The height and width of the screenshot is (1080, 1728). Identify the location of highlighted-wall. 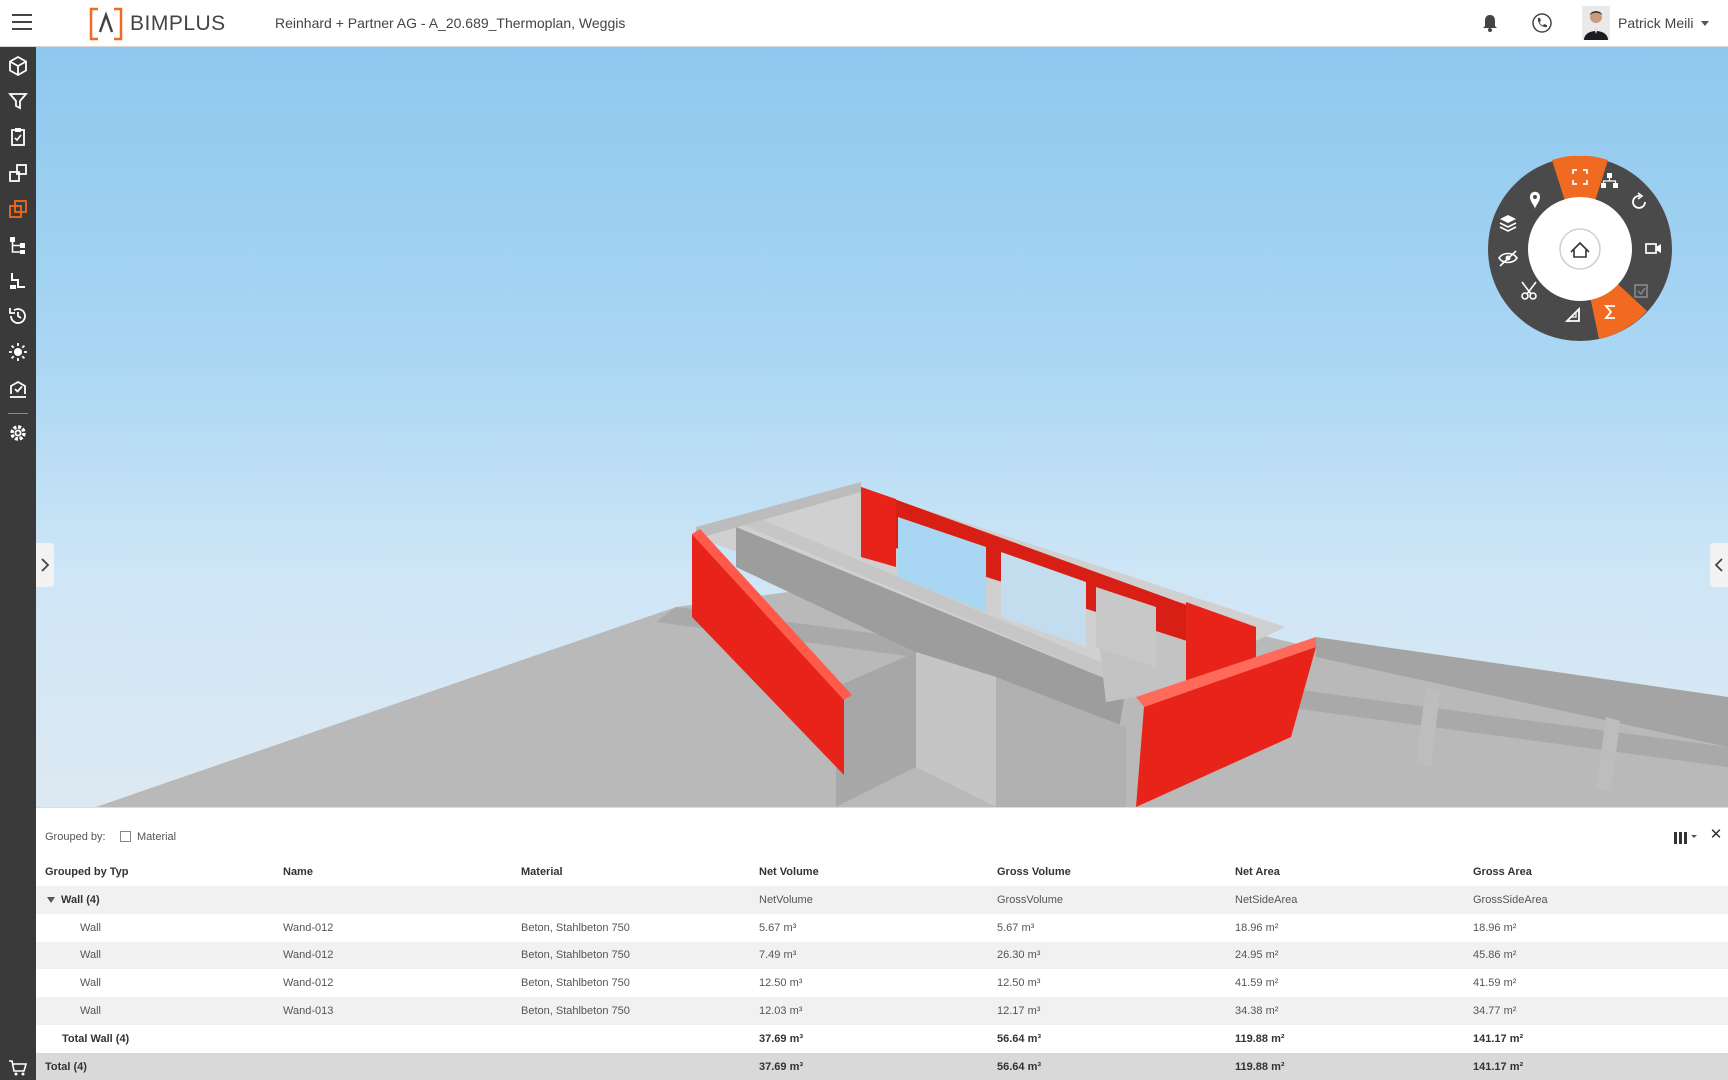
(878, 527).